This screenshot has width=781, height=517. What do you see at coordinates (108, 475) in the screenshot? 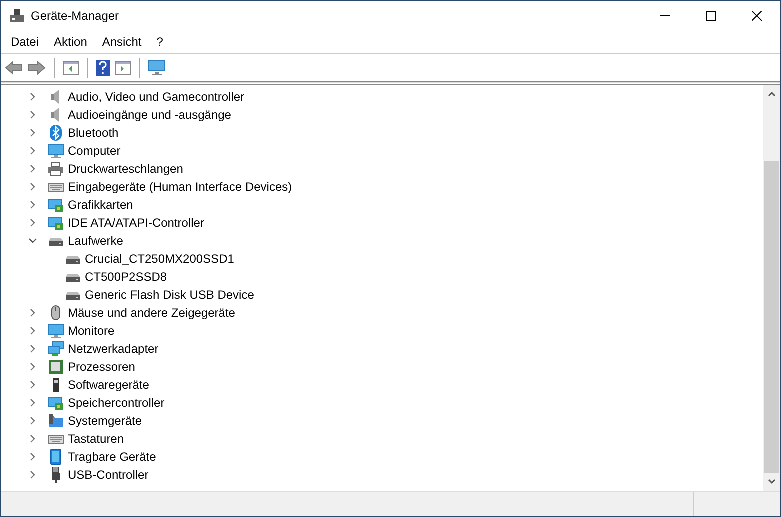
I see `device-category: USB-Controller` at bounding box center [108, 475].